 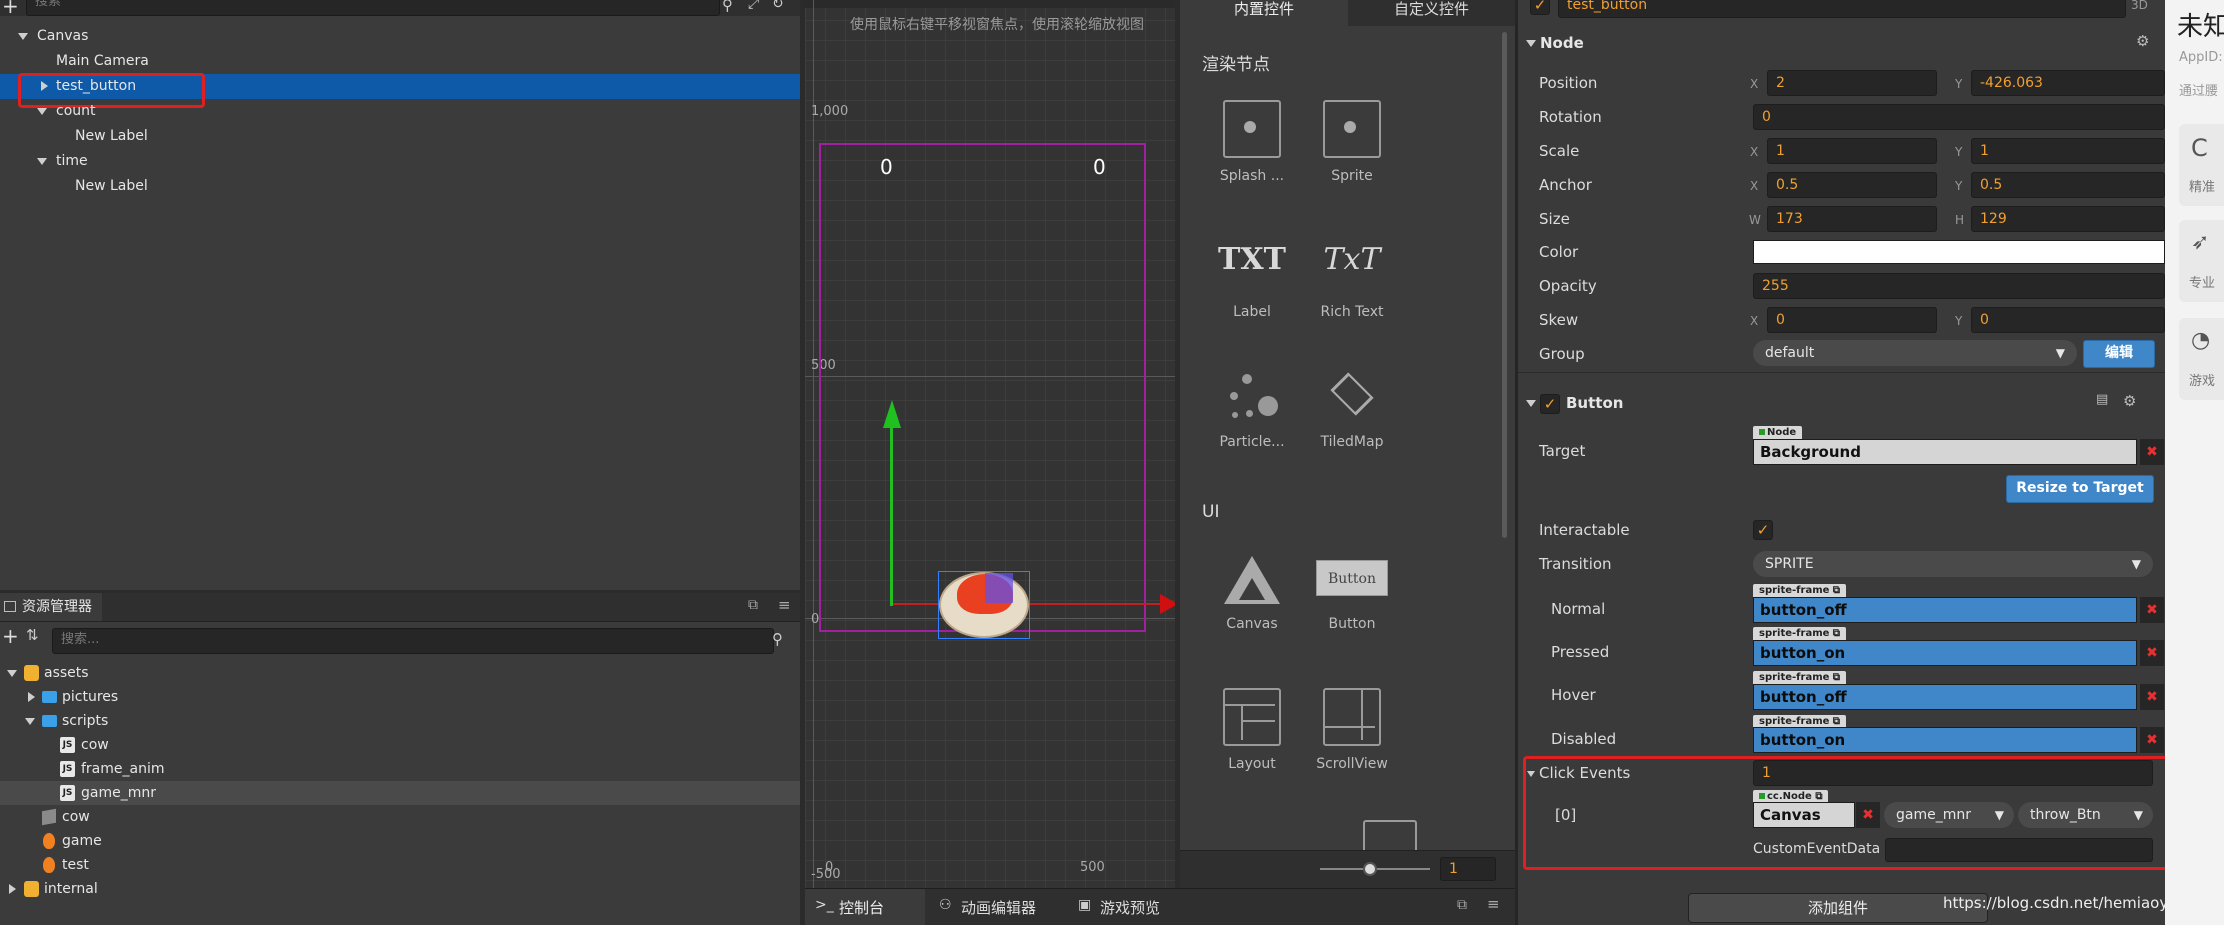 I want to click on position-y-input: -426.063, so click(x=2068, y=83).